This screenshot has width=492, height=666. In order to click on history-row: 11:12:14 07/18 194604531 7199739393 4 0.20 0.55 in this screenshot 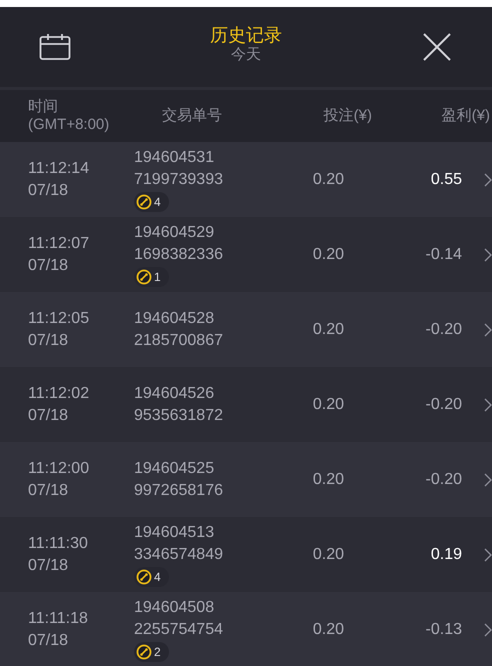, I will do `click(246, 179)`.